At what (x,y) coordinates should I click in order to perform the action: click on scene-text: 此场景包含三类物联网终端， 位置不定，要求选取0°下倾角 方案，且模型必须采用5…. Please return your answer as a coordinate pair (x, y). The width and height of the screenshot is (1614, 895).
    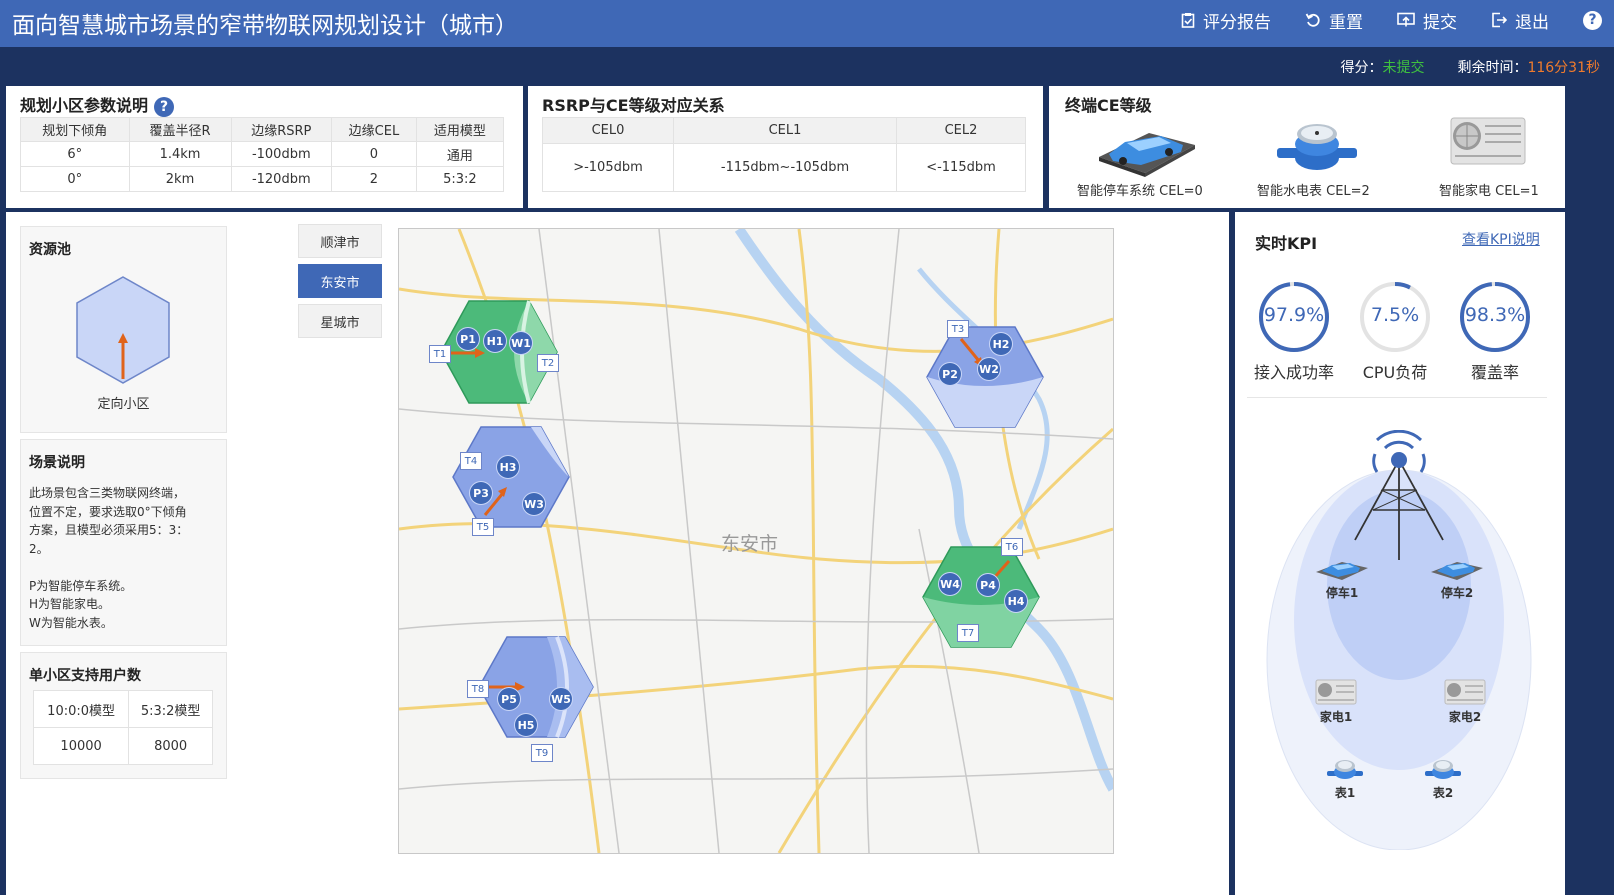
    Looking at the image, I should click on (108, 558).